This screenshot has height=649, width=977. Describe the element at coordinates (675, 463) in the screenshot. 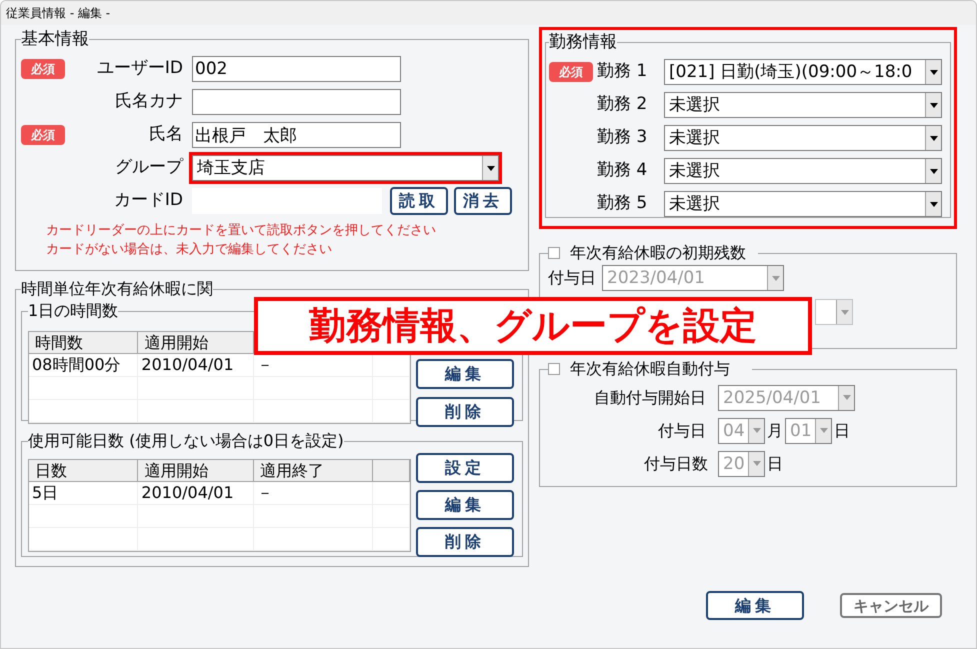

I see `field-label: 付与日数` at that location.